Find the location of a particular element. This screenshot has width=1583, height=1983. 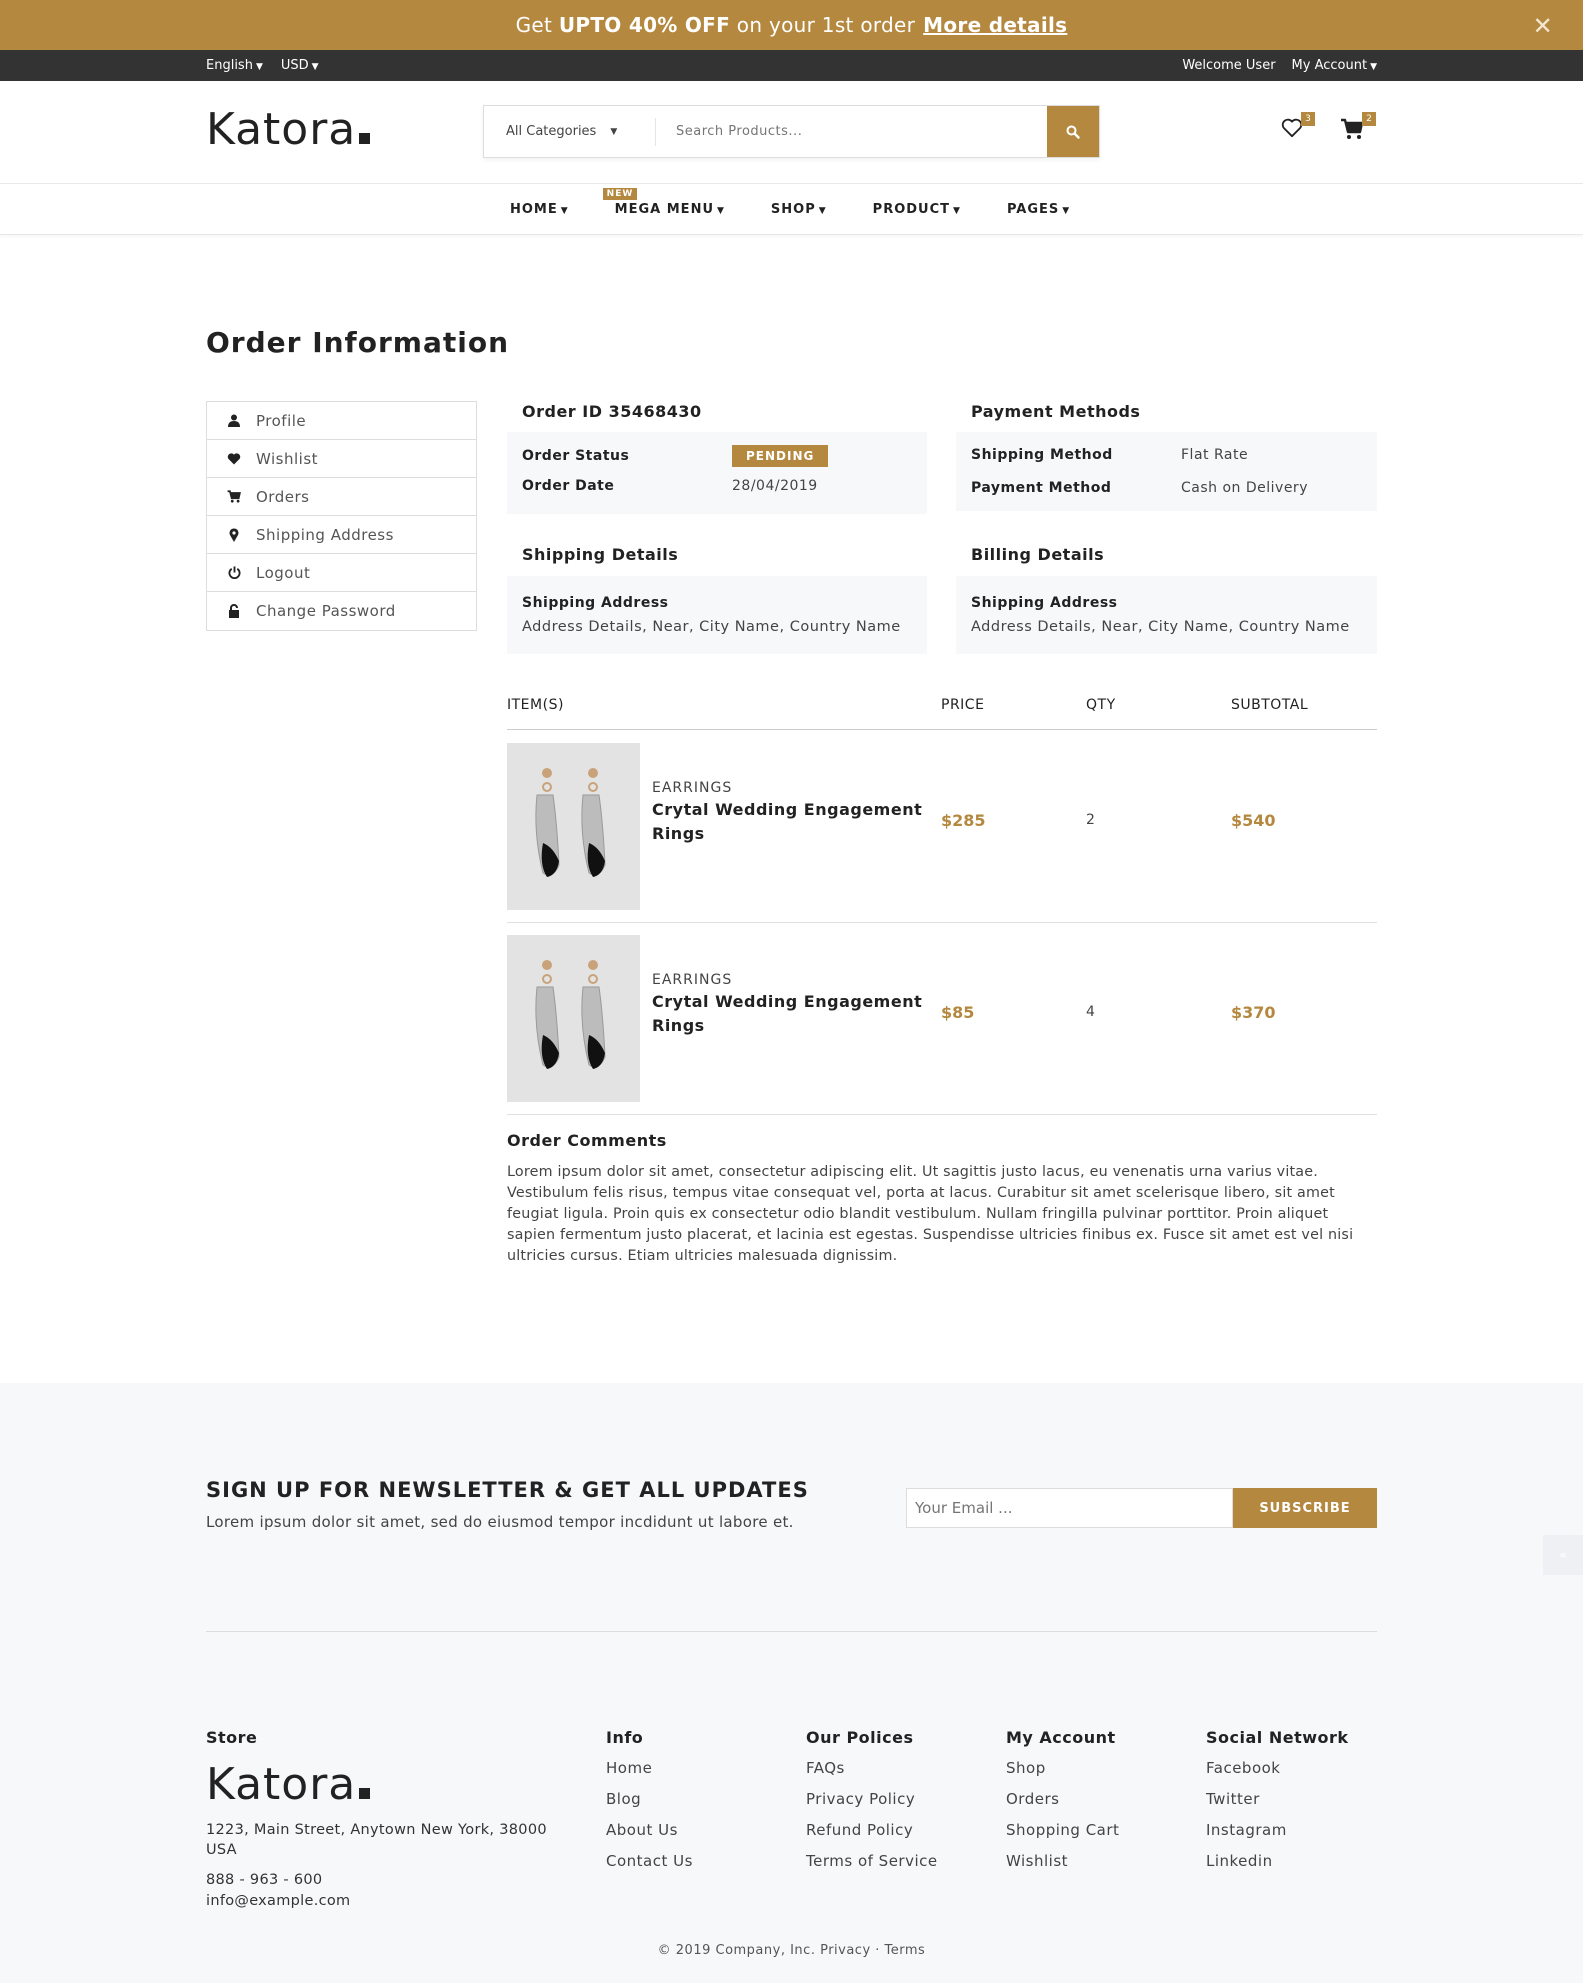

subscribe-button: SUBSCRIBE is located at coordinates (1305, 1508).